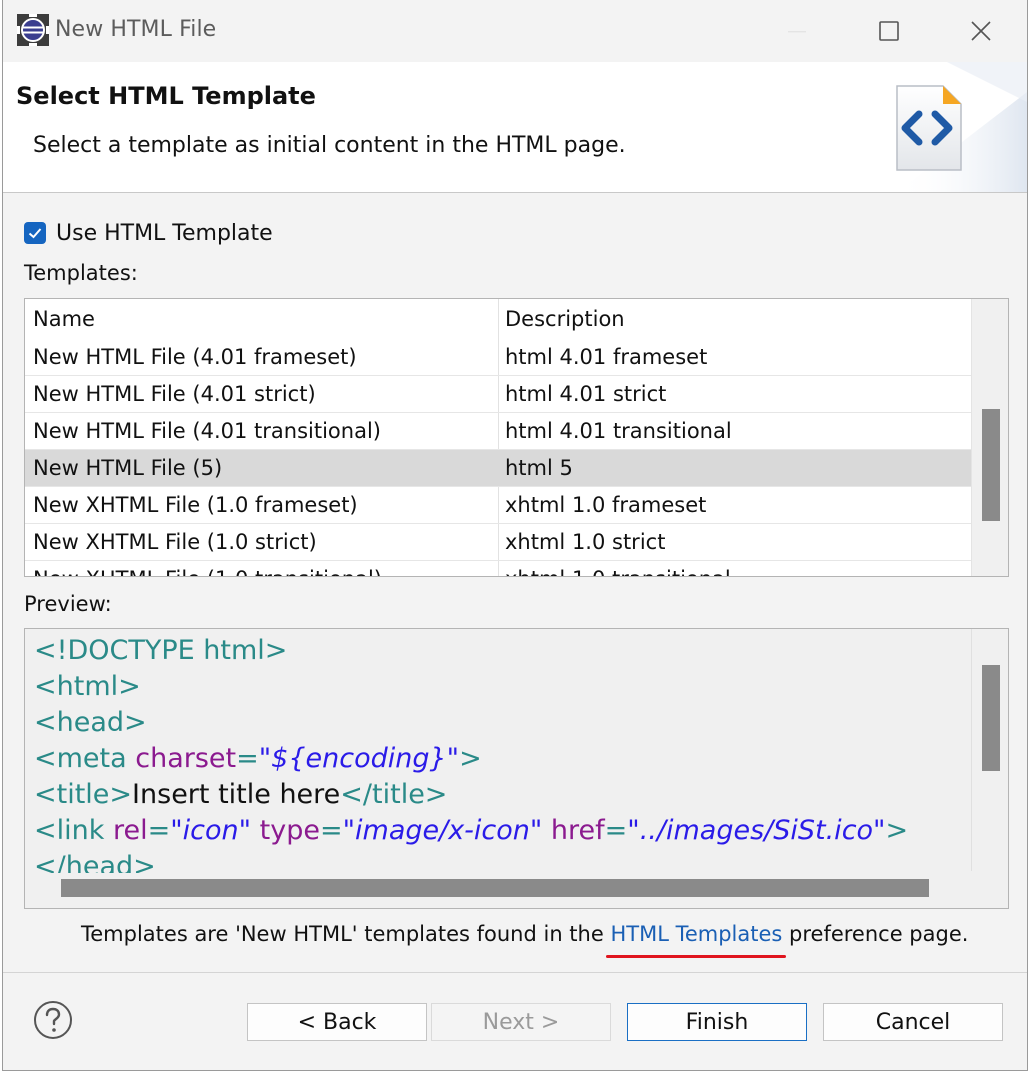 The height and width of the screenshot is (1072, 1028). What do you see at coordinates (263, 431) in the screenshot?
I see `template-name-cell: New HTML File (4.01 transitional)` at bounding box center [263, 431].